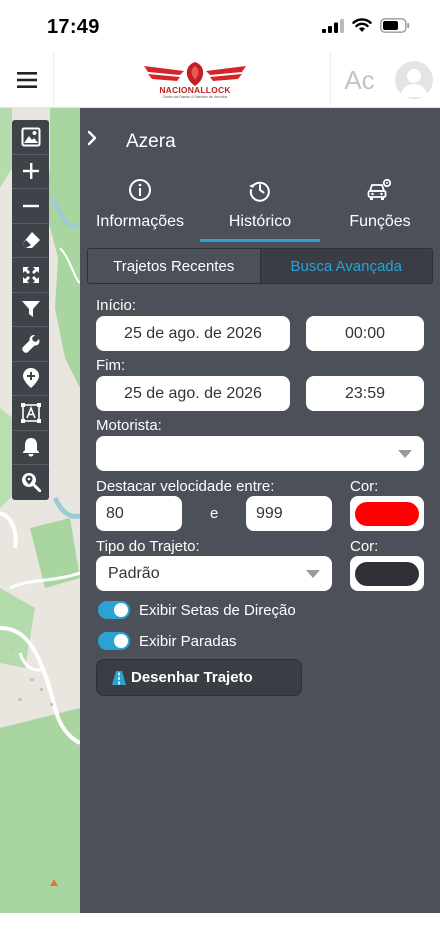 This screenshot has width=440, height=951. What do you see at coordinates (220, 932) in the screenshot?
I see `home-indicator-area` at bounding box center [220, 932].